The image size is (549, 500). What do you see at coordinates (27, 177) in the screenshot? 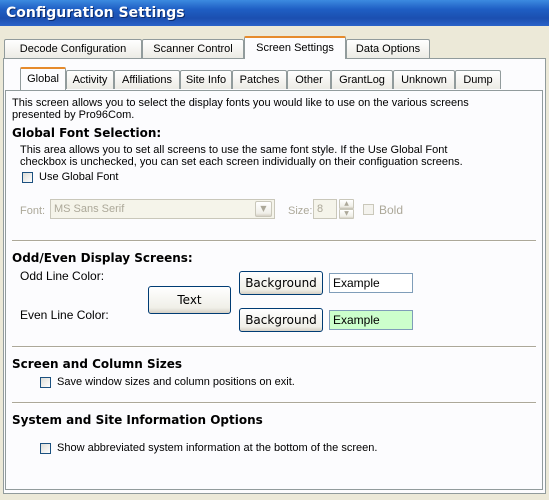
I see `use-global-font-checkbox` at bounding box center [27, 177].